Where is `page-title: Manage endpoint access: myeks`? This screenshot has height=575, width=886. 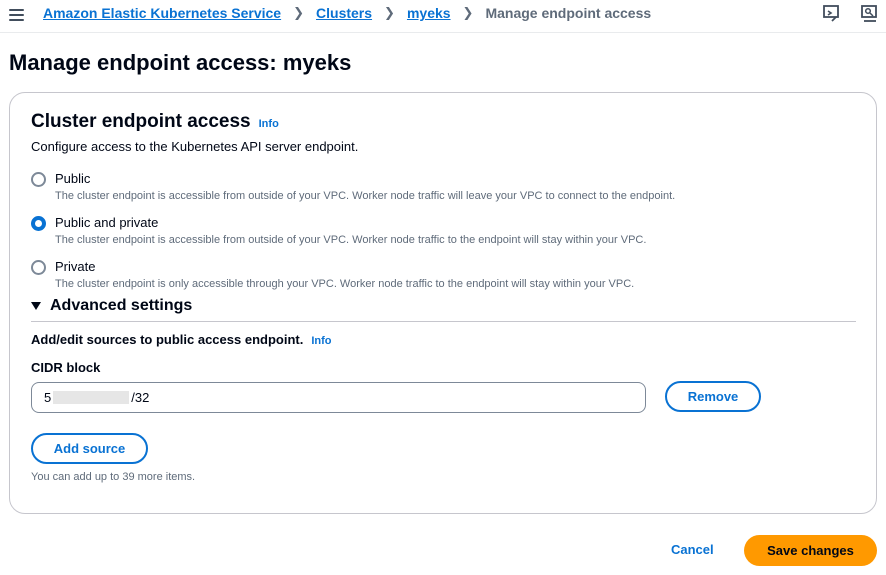 page-title: Manage endpoint access: myeks is located at coordinates (180, 62).